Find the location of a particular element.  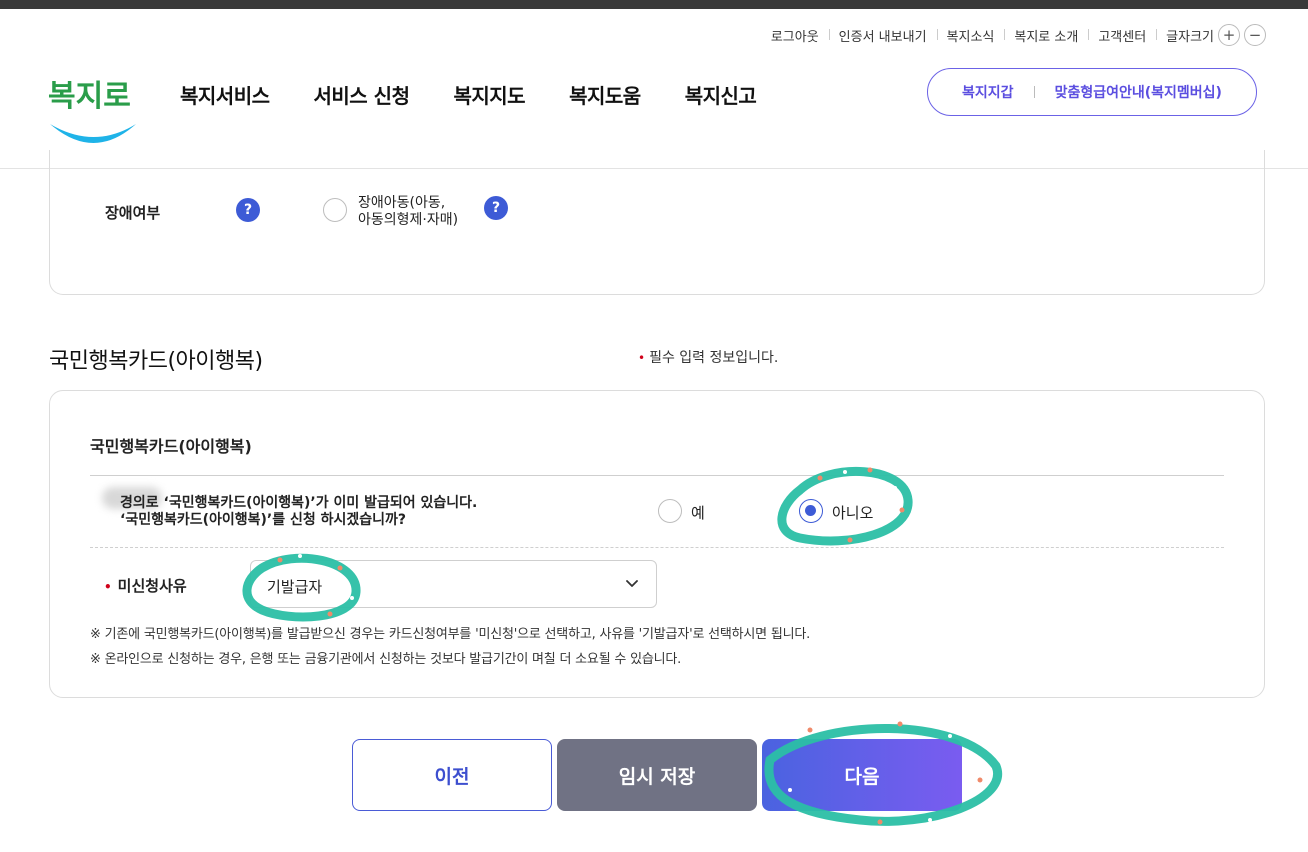

welfare-wallet-link: 복지지갑 is located at coordinates (988, 92).